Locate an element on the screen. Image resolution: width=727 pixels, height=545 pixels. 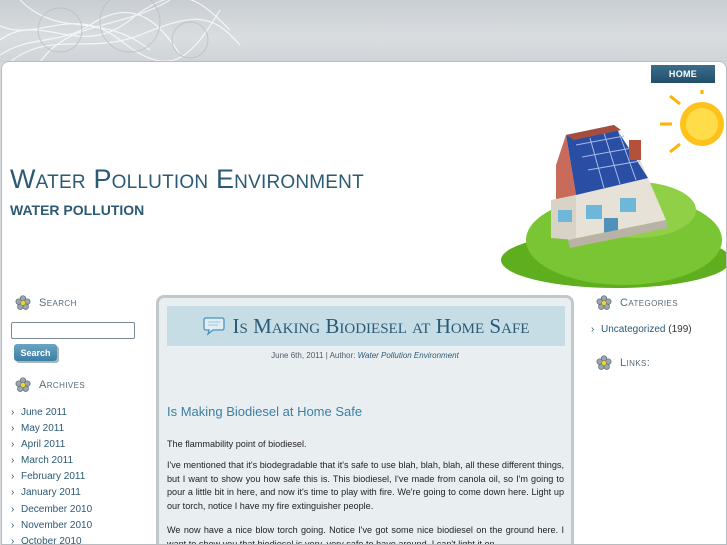
archive-item: › April 2011 is located at coordinates (51, 445).